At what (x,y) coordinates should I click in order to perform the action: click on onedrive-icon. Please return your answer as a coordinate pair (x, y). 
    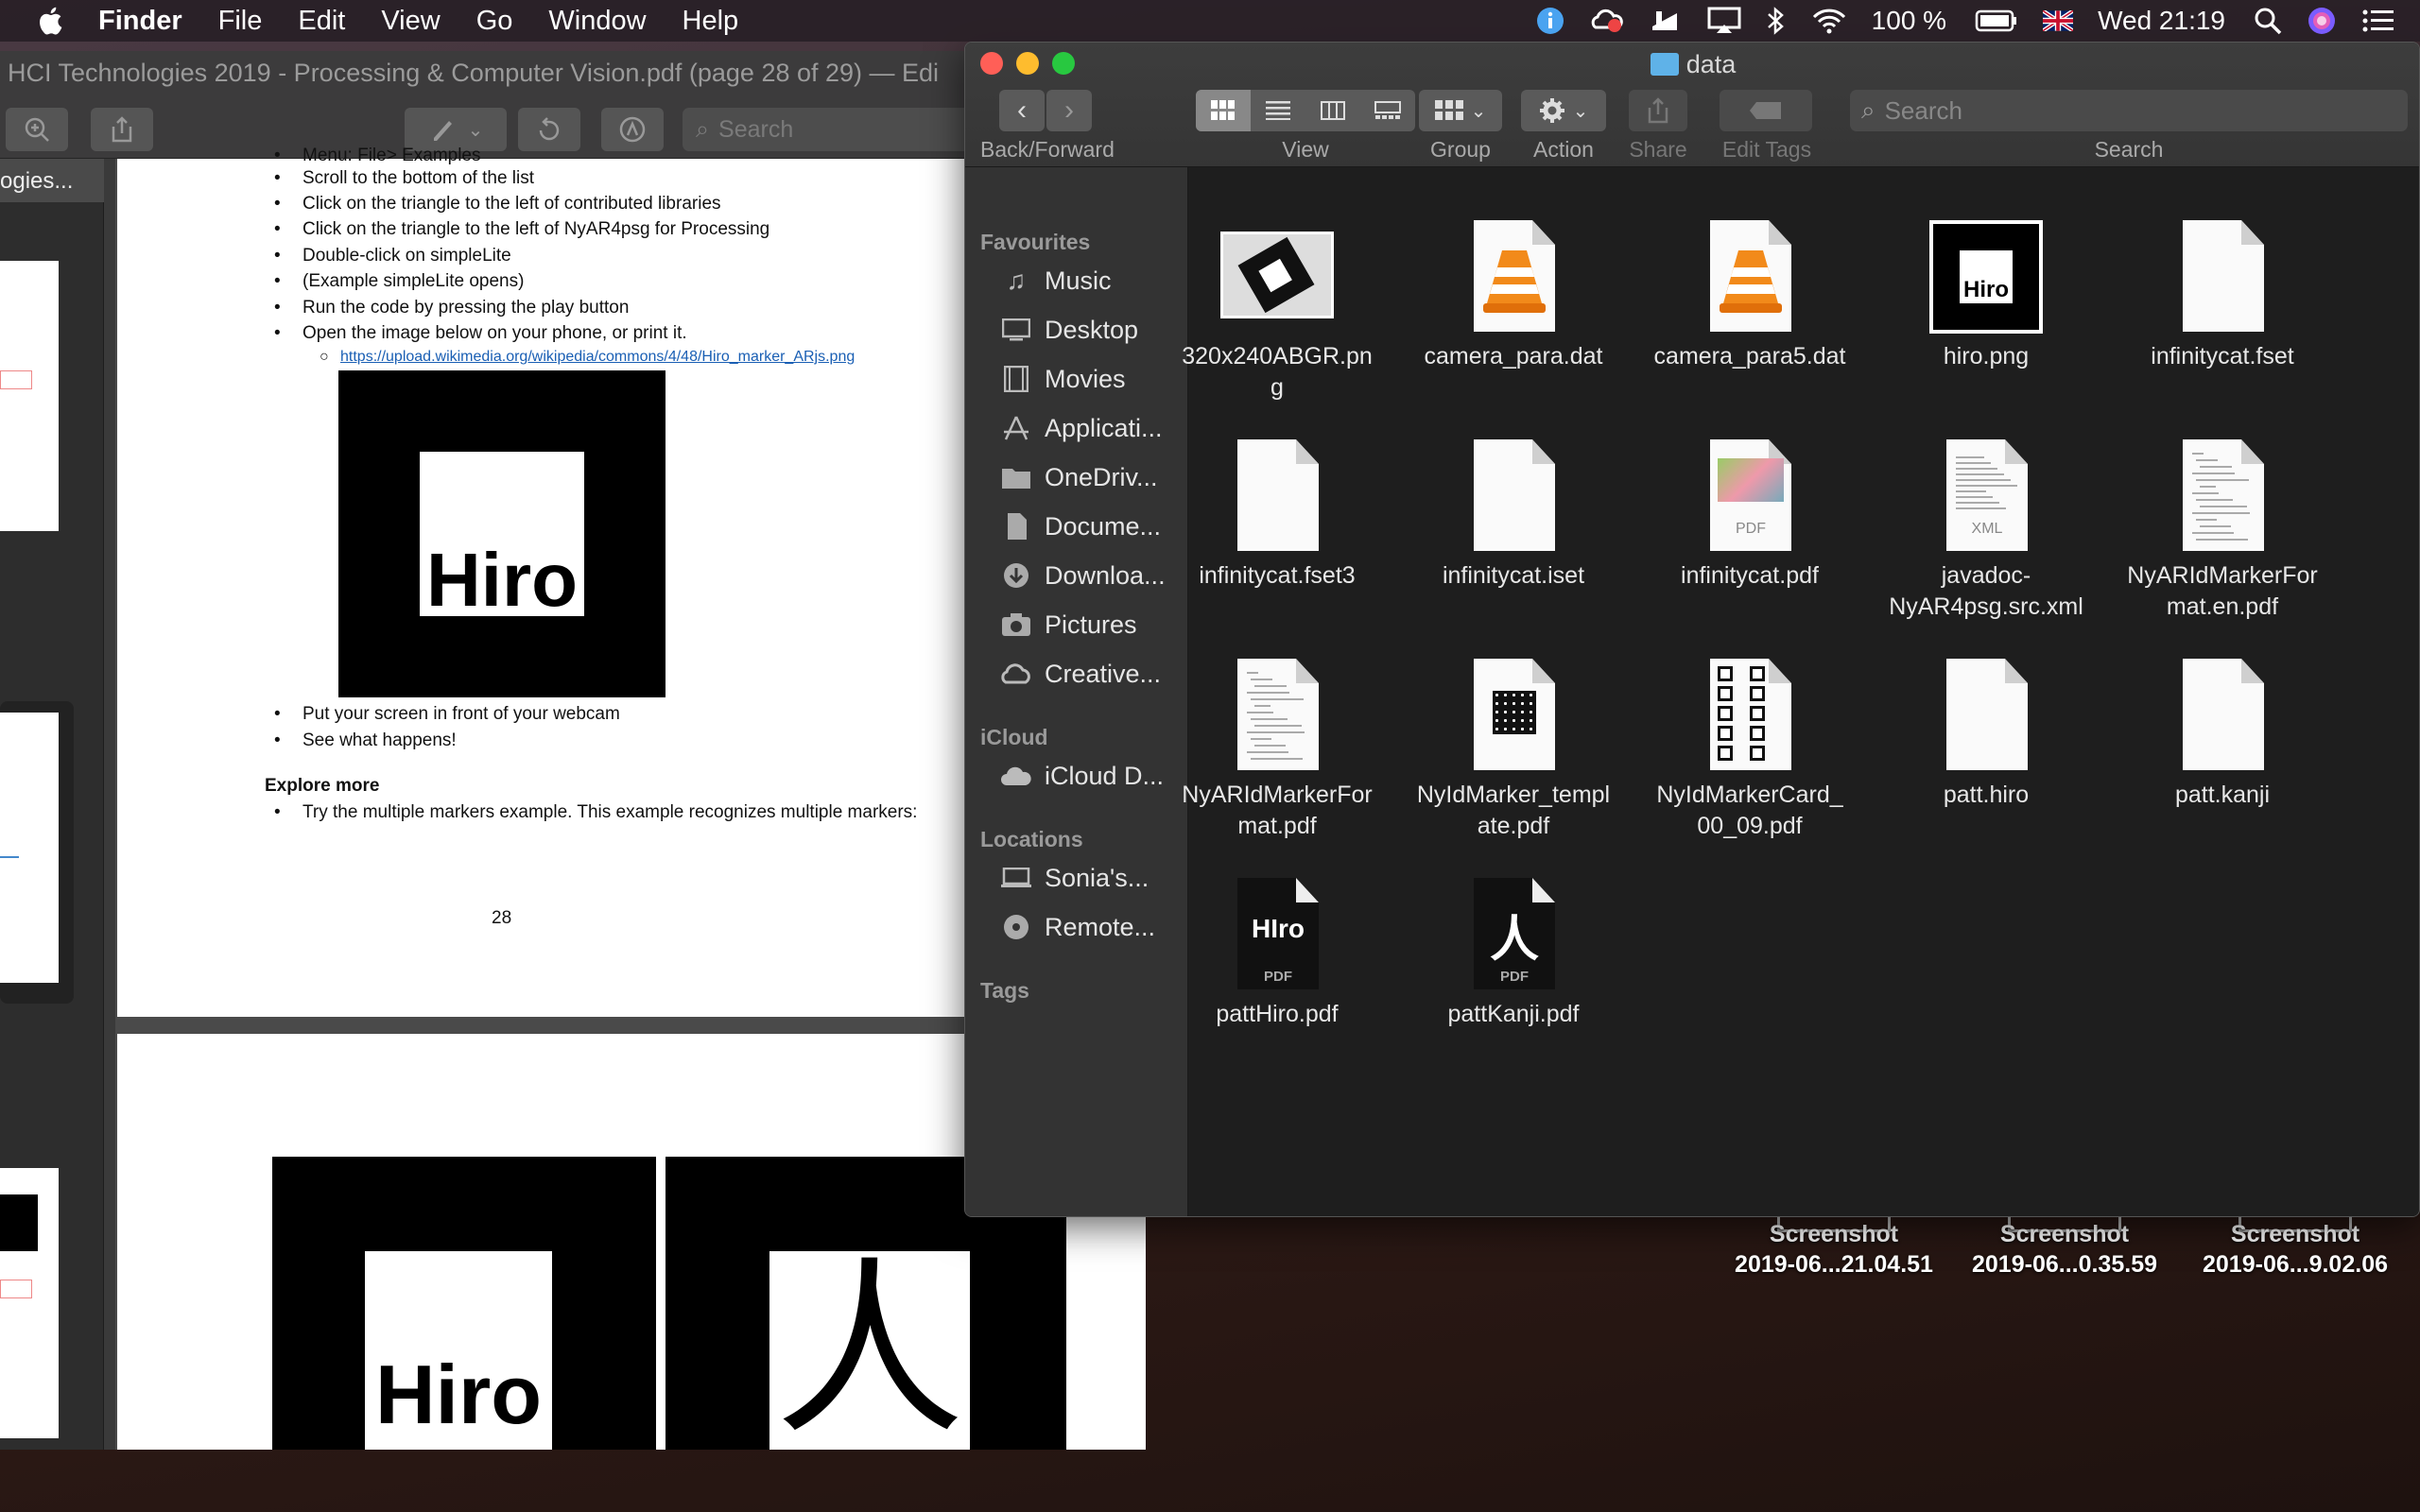
    Looking at the image, I should click on (1666, 21).